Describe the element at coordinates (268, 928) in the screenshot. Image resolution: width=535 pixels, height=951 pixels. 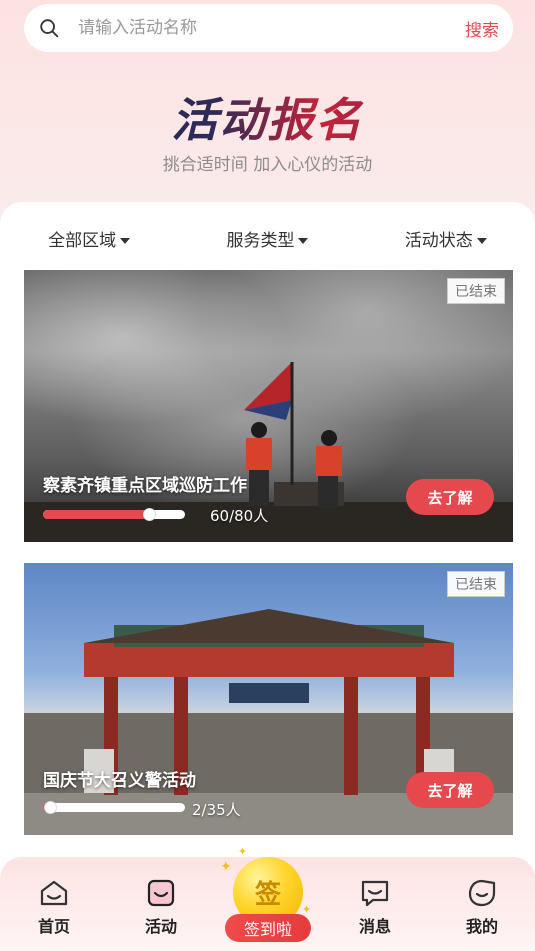
I see `sign-in-label: 签到啦` at that location.